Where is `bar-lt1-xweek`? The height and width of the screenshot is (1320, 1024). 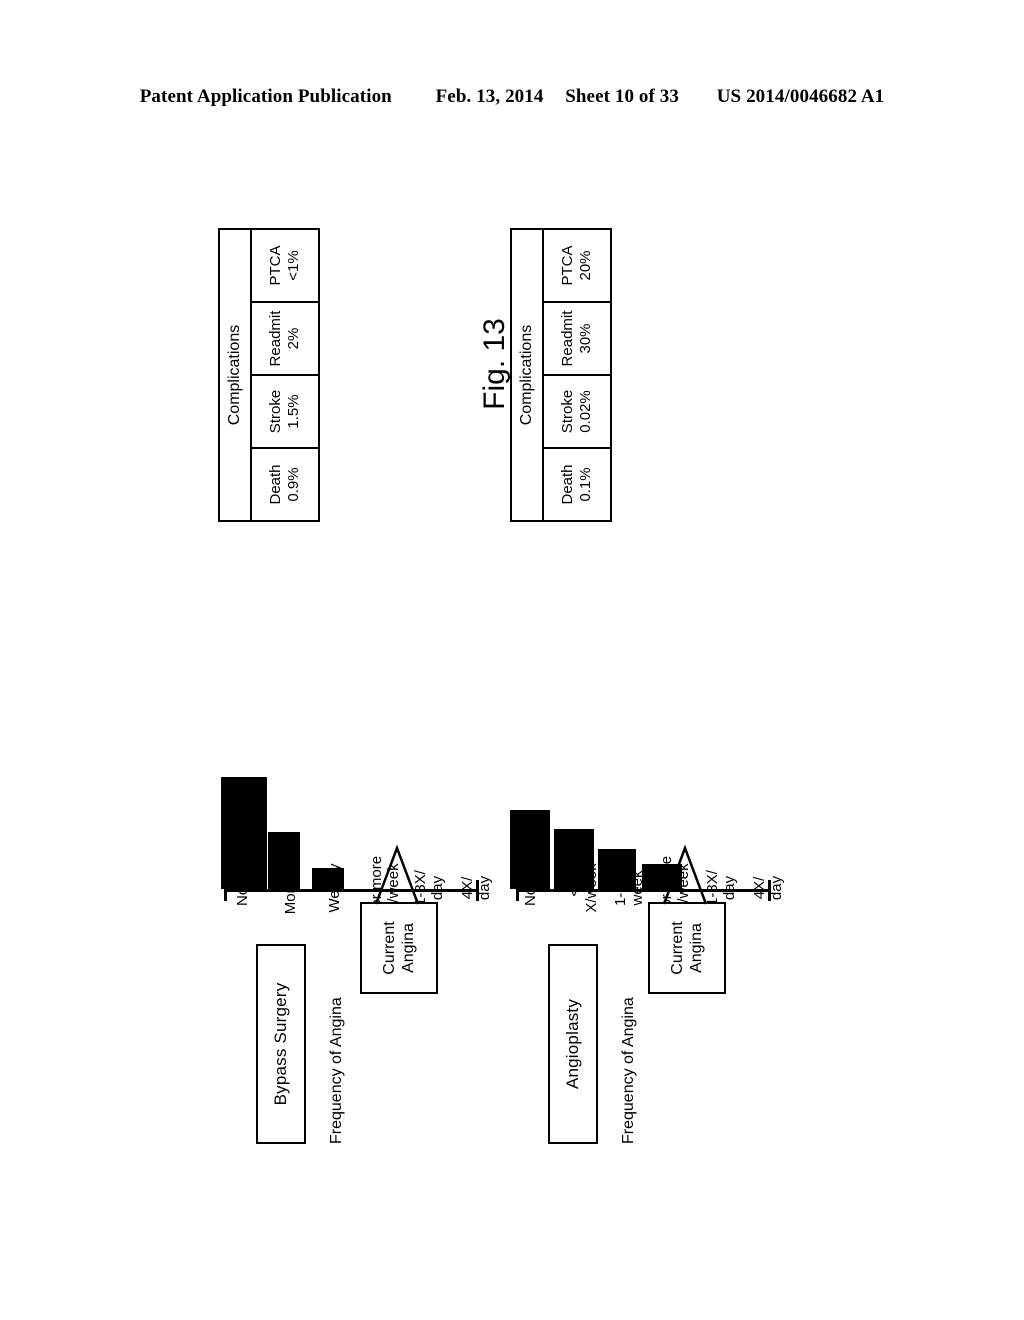 bar-lt1-xweek is located at coordinates (574, 859).